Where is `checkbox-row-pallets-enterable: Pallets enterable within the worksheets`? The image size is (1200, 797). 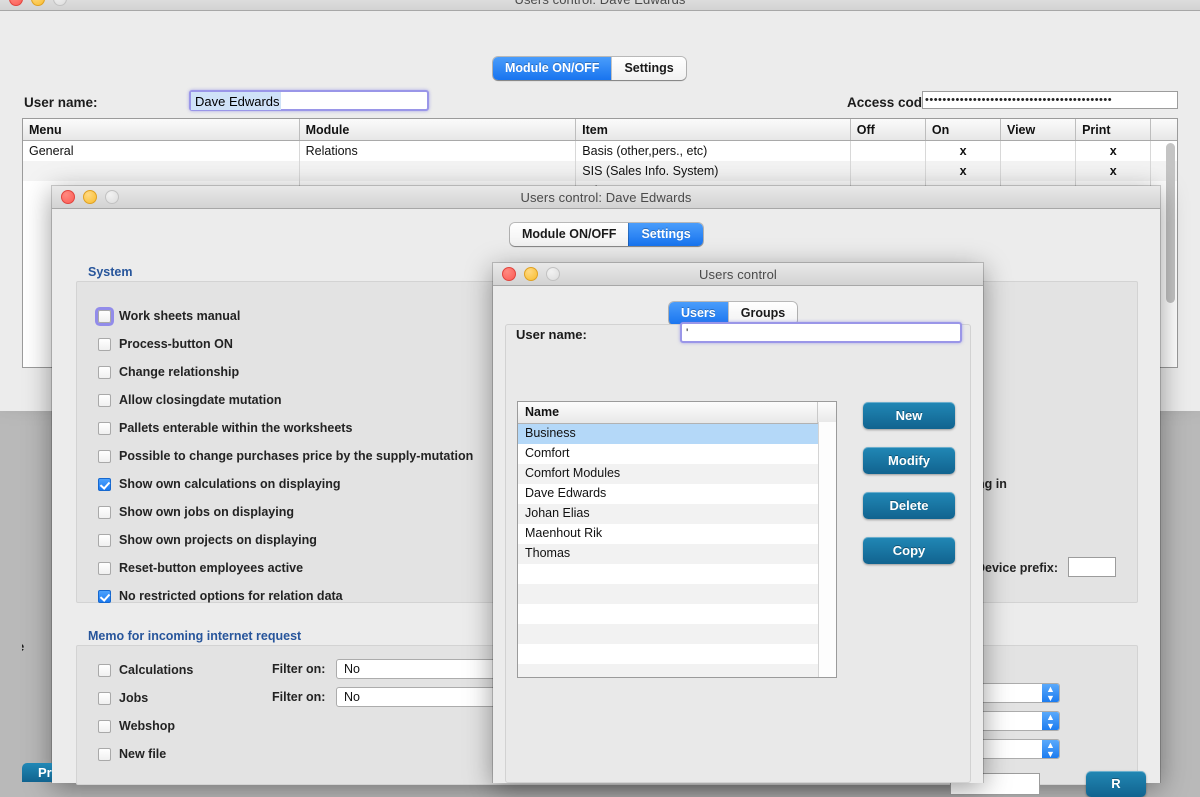 checkbox-row-pallets-enterable: Pallets enterable within the worksheets is located at coordinates (225, 428).